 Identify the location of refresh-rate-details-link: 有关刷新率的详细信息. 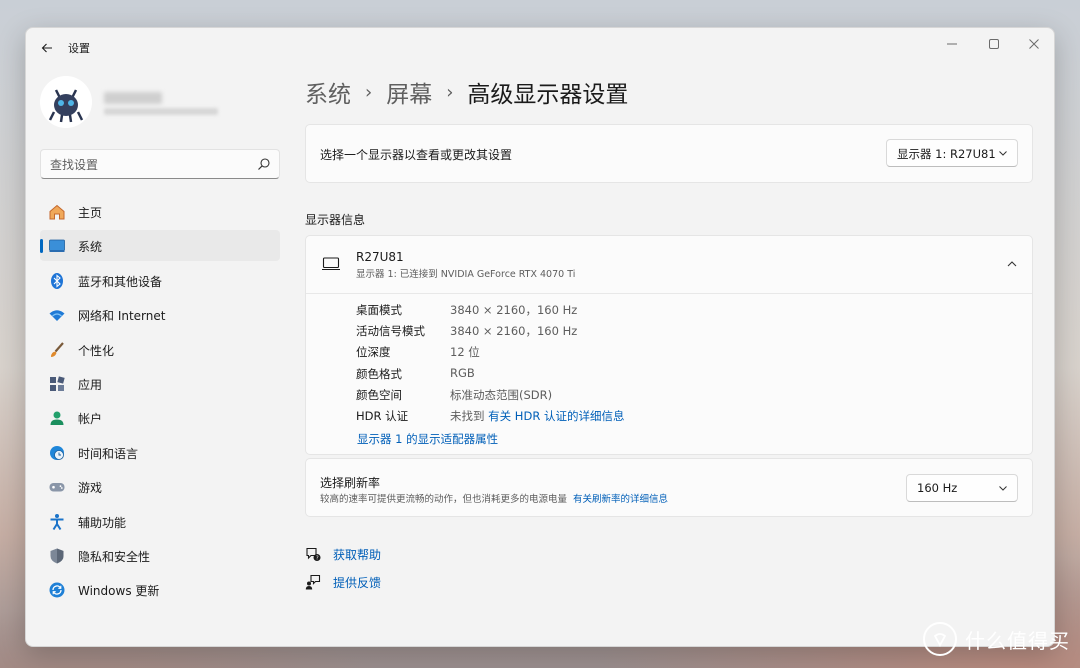
(620, 499).